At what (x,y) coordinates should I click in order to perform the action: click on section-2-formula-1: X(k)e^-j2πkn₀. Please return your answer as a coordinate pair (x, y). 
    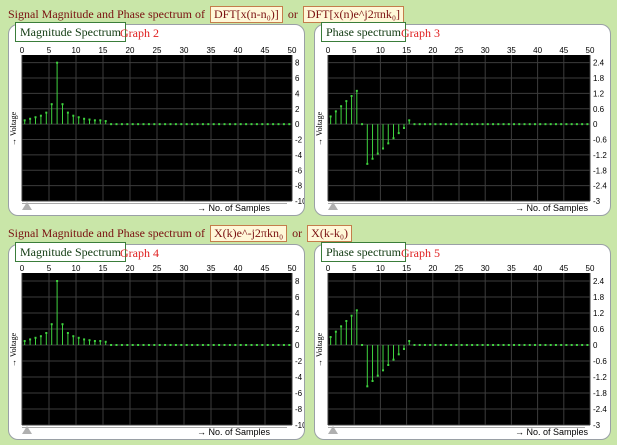
    Looking at the image, I should click on (248, 233).